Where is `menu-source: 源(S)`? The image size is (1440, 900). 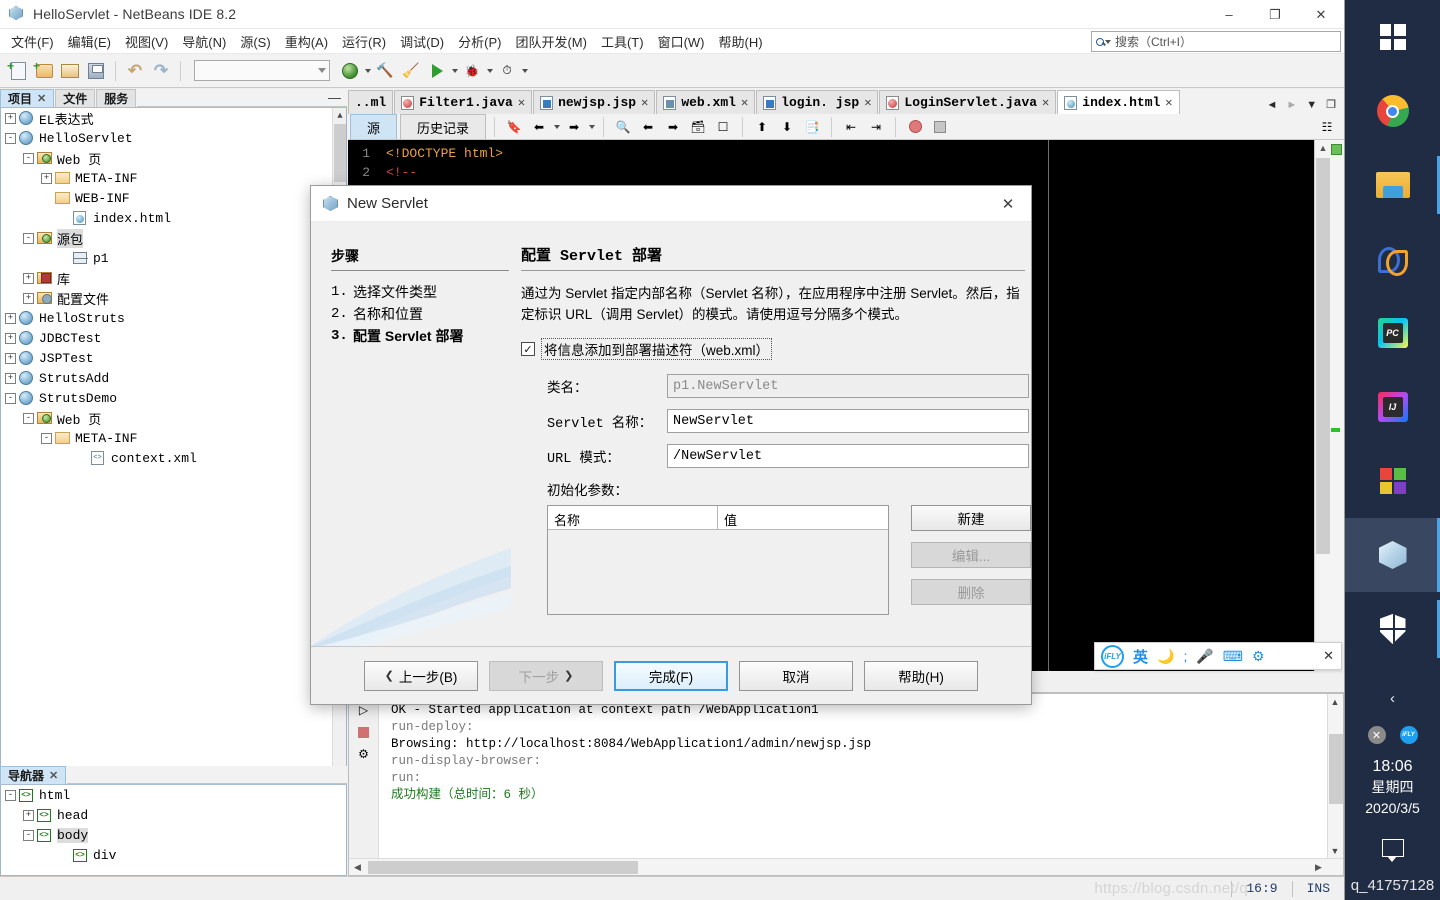
menu-source: 源(S) is located at coordinates (255, 41).